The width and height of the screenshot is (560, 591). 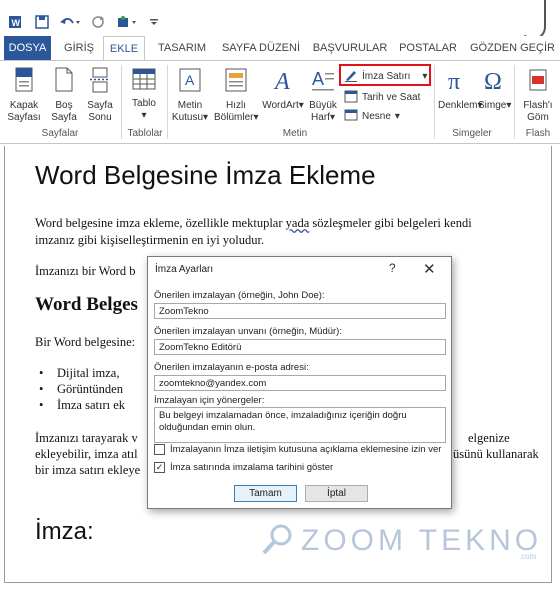 I want to click on quick-parts-button: Hızlı Bölümler▾, so click(x=236, y=95).